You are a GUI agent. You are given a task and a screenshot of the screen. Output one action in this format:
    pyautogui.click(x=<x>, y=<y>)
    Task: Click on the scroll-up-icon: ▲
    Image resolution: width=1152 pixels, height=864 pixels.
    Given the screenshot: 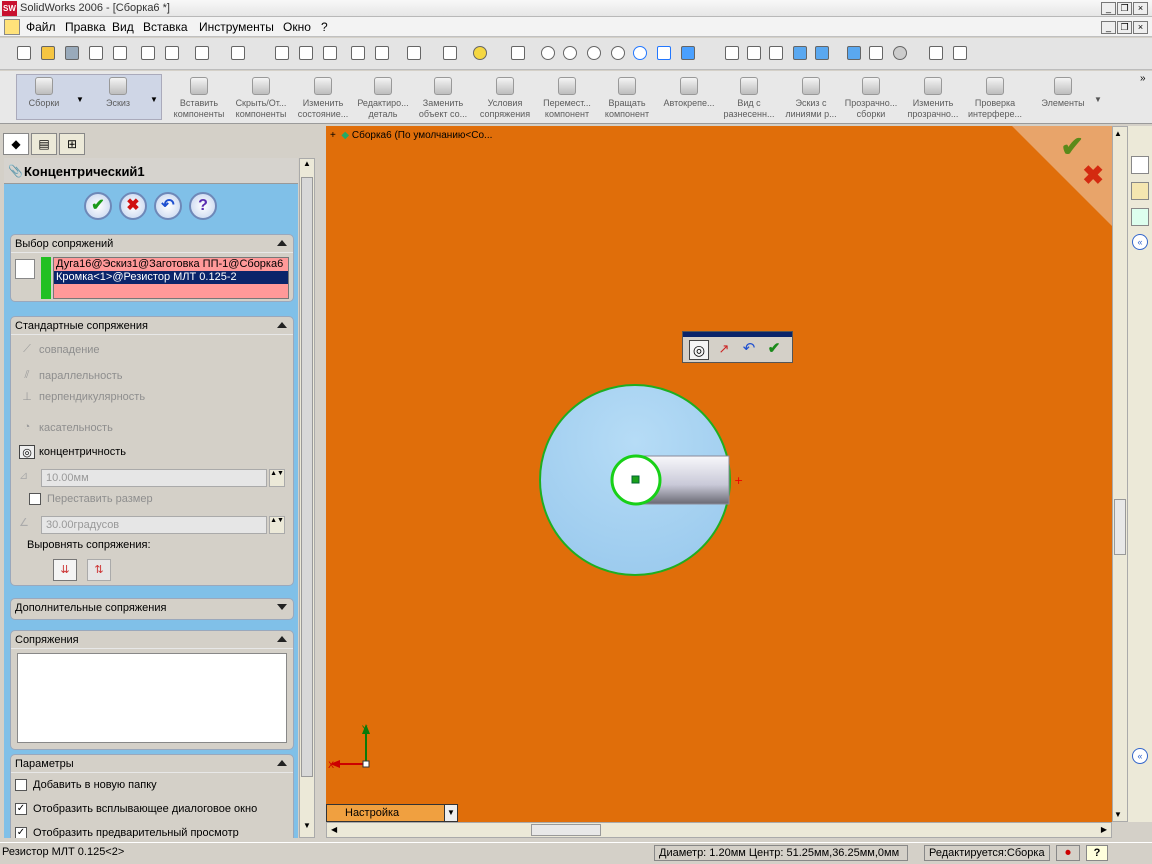 What is the action you would take?
    pyautogui.click(x=307, y=166)
    